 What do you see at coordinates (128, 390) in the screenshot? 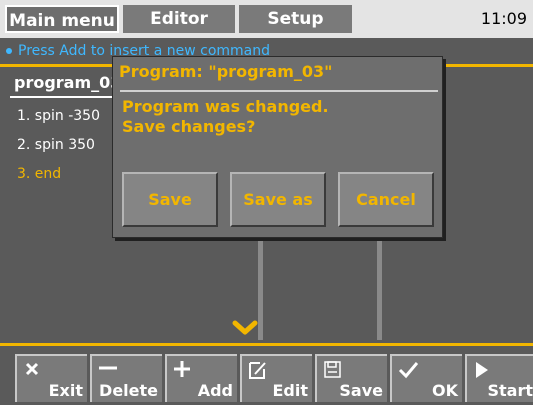
I see `delete-label: Delete` at bounding box center [128, 390].